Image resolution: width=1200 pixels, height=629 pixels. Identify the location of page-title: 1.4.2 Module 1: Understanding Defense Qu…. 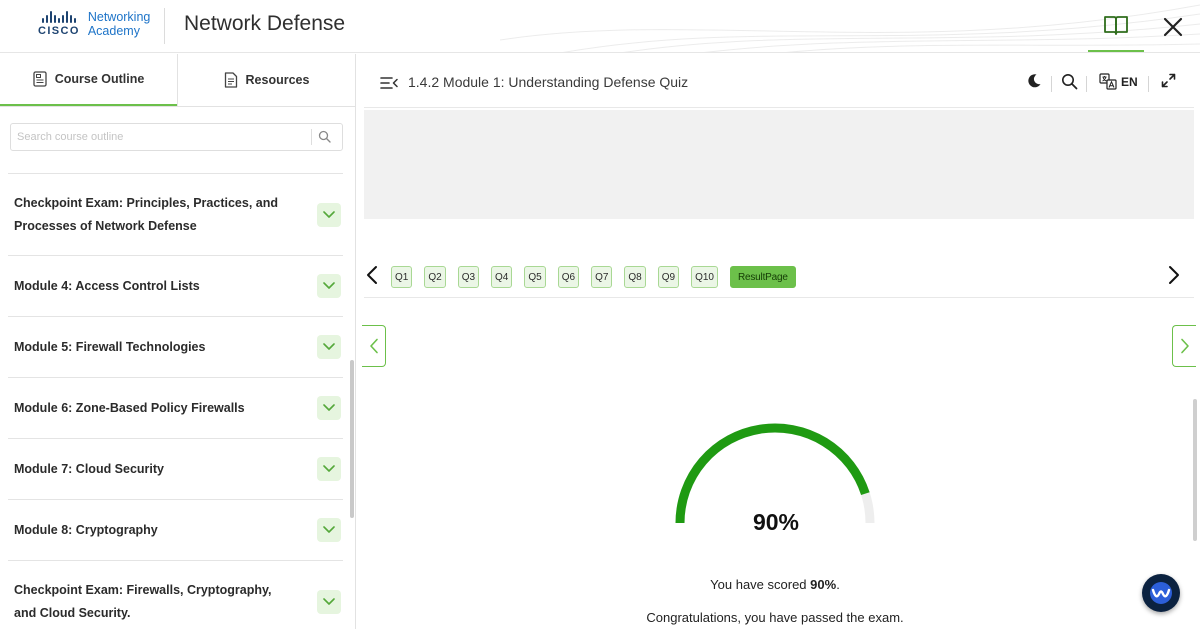
(548, 82).